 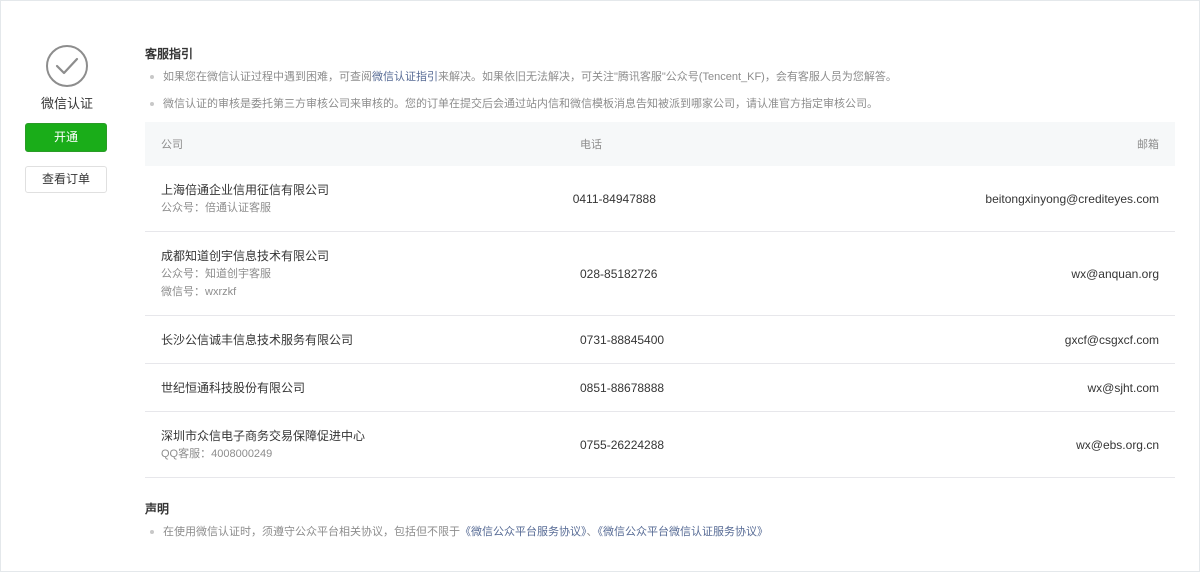 What do you see at coordinates (1117, 444) in the screenshot?
I see `email-cell: wx@ebs.org.cn` at bounding box center [1117, 444].